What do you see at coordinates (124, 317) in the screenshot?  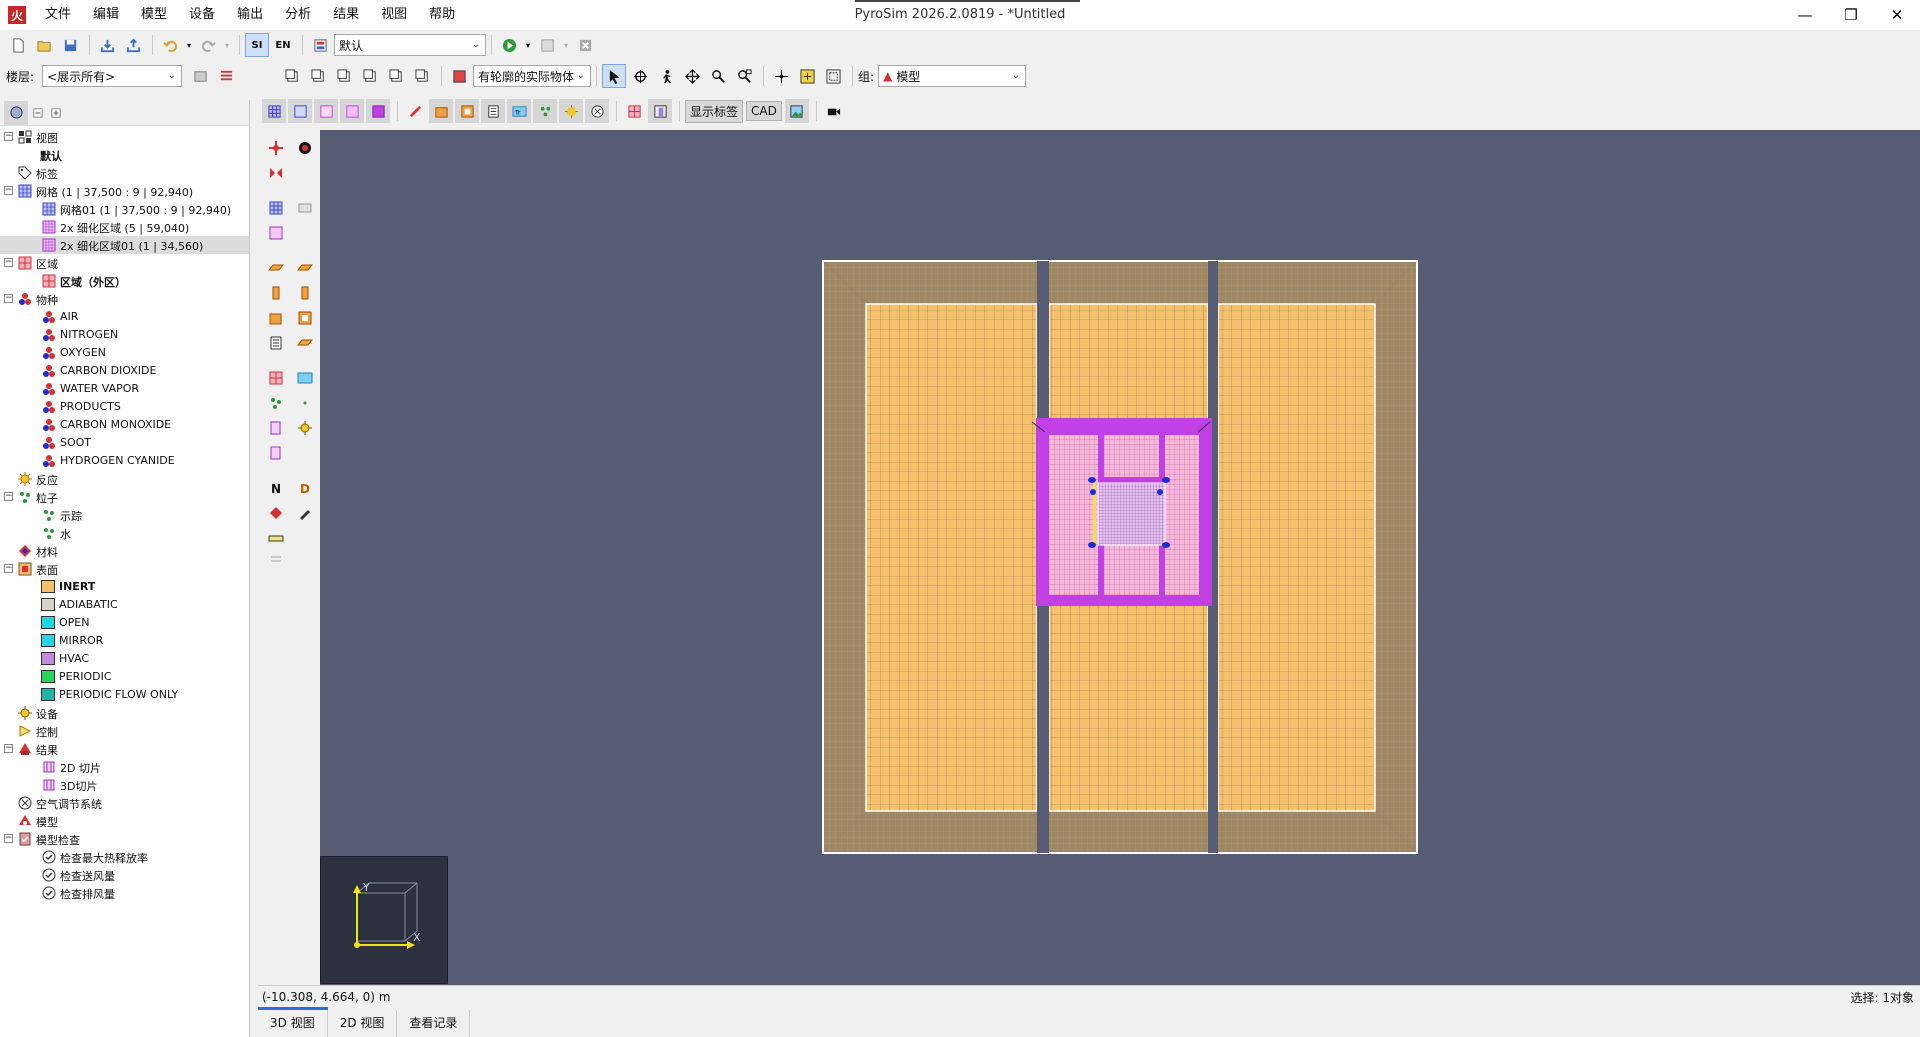 I see `tree-item: AIR` at bounding box center [124, 317].